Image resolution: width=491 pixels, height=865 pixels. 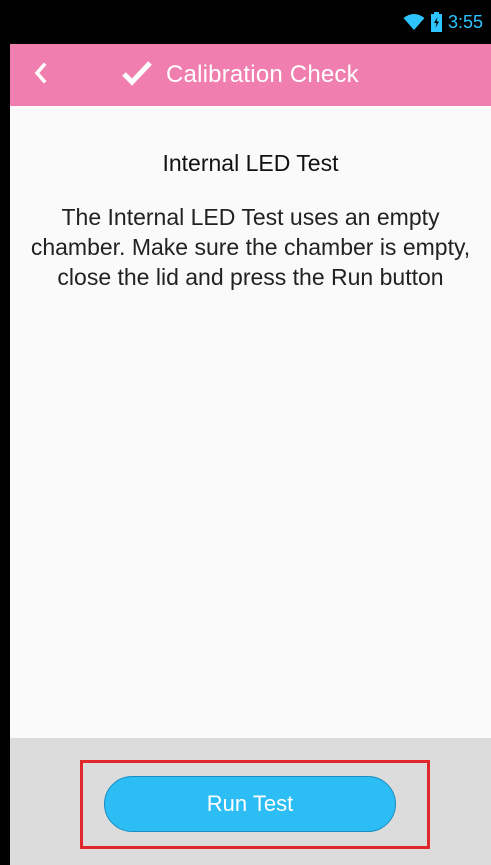 I want to click on test-heading: Internal LED Test, so click(x=250, y=163).